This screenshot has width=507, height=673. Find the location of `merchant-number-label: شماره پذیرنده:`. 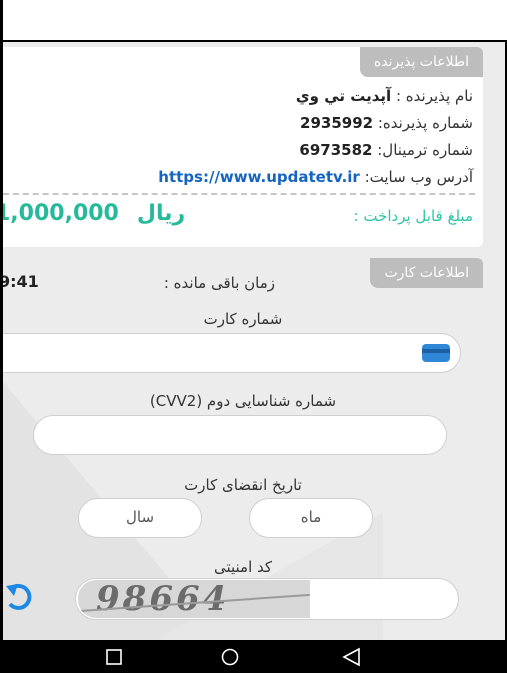

merchant-number-label: شماره پذیرنده: is located at coordinates (423, 123).